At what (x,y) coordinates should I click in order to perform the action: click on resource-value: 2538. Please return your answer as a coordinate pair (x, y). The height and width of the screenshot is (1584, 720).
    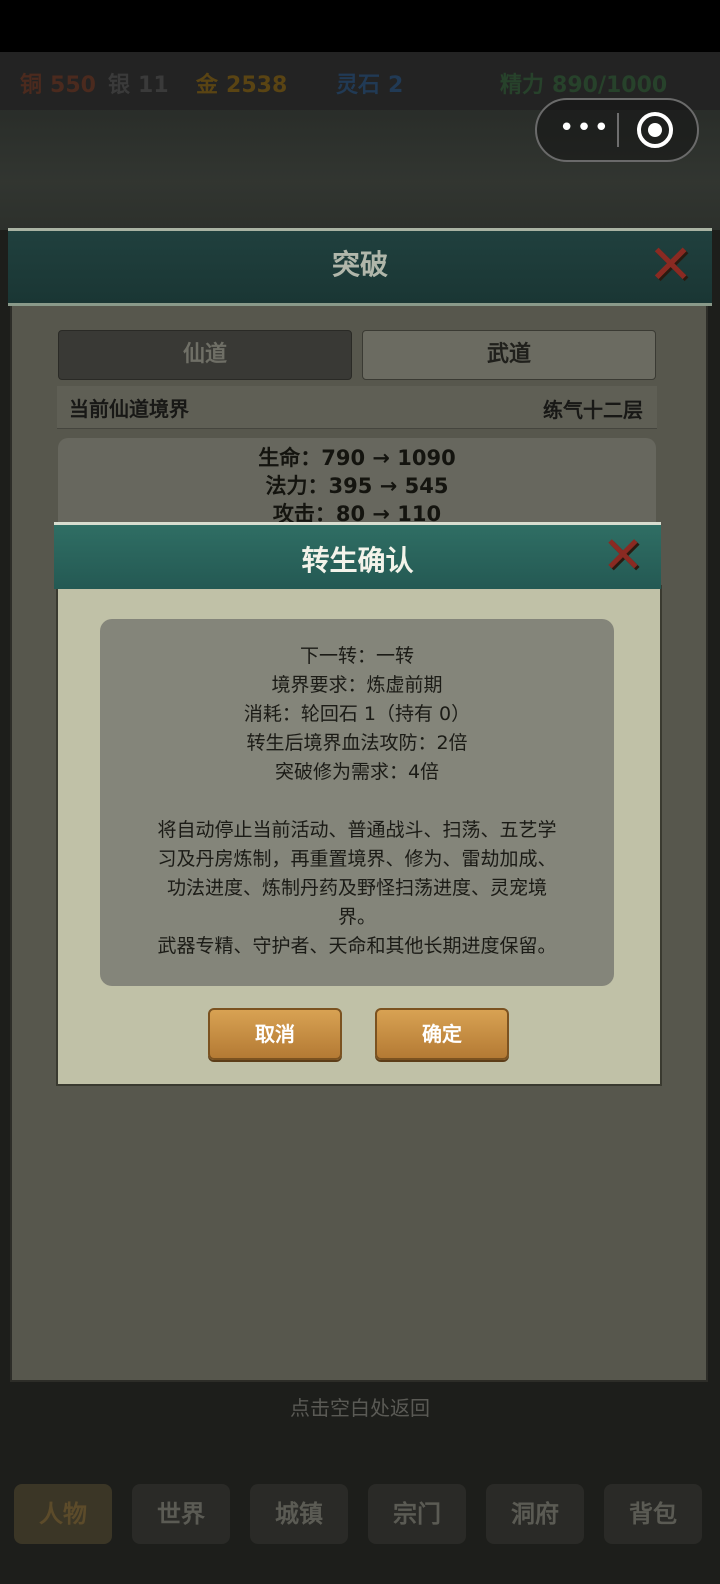
    Looking at the image, I should click on (257, 85).